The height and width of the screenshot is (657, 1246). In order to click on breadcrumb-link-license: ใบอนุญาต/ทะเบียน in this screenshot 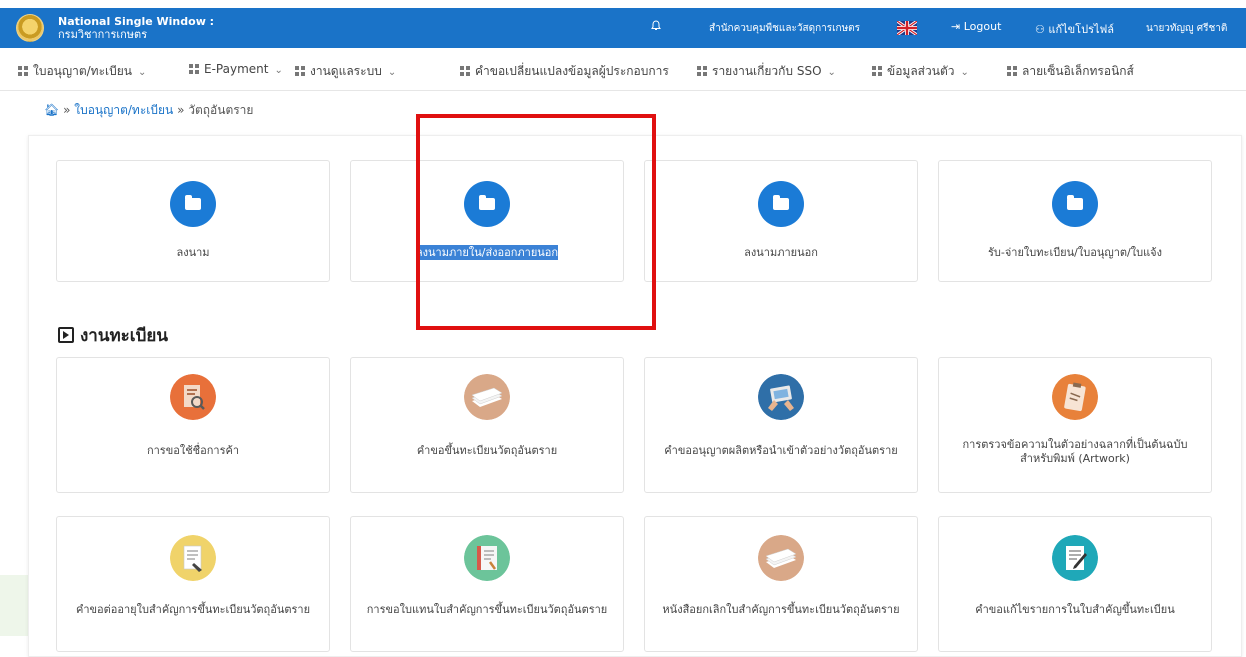, I will do `click(123, 110)`.